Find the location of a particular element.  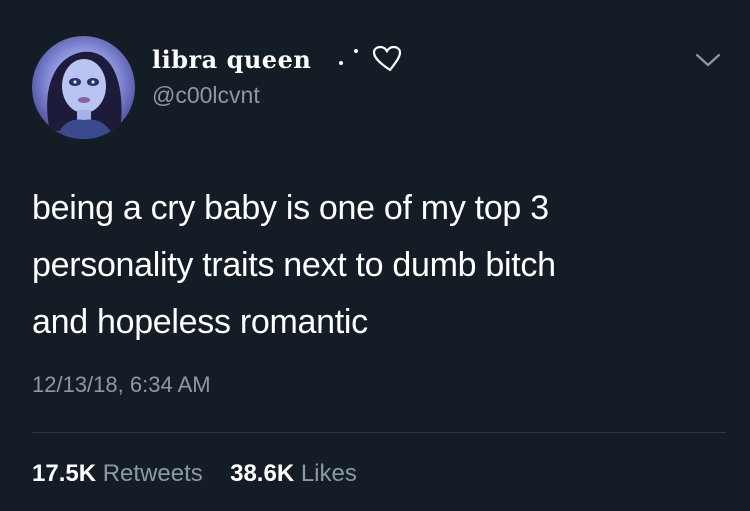

avatar is located at coordinates (83, 87).